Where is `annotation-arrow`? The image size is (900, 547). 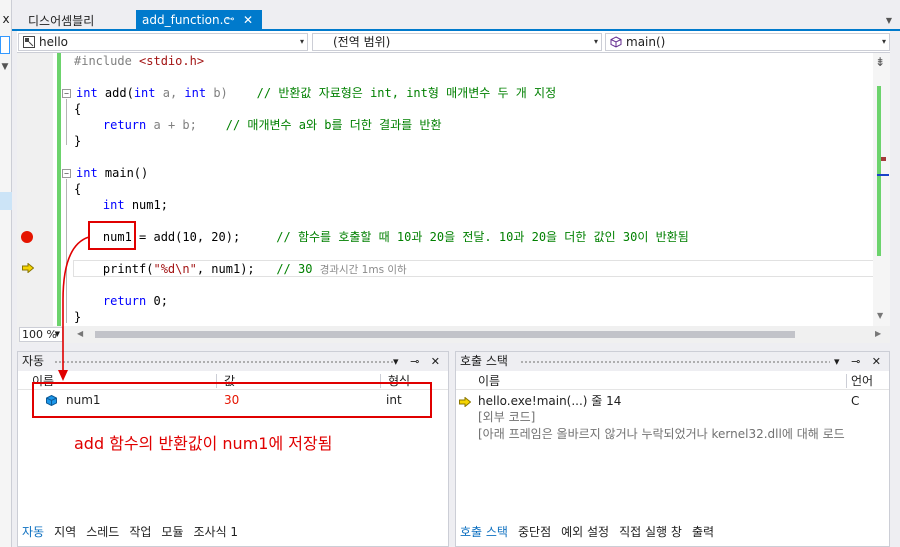 annotation-arrow is located at coordinates (74, 308).